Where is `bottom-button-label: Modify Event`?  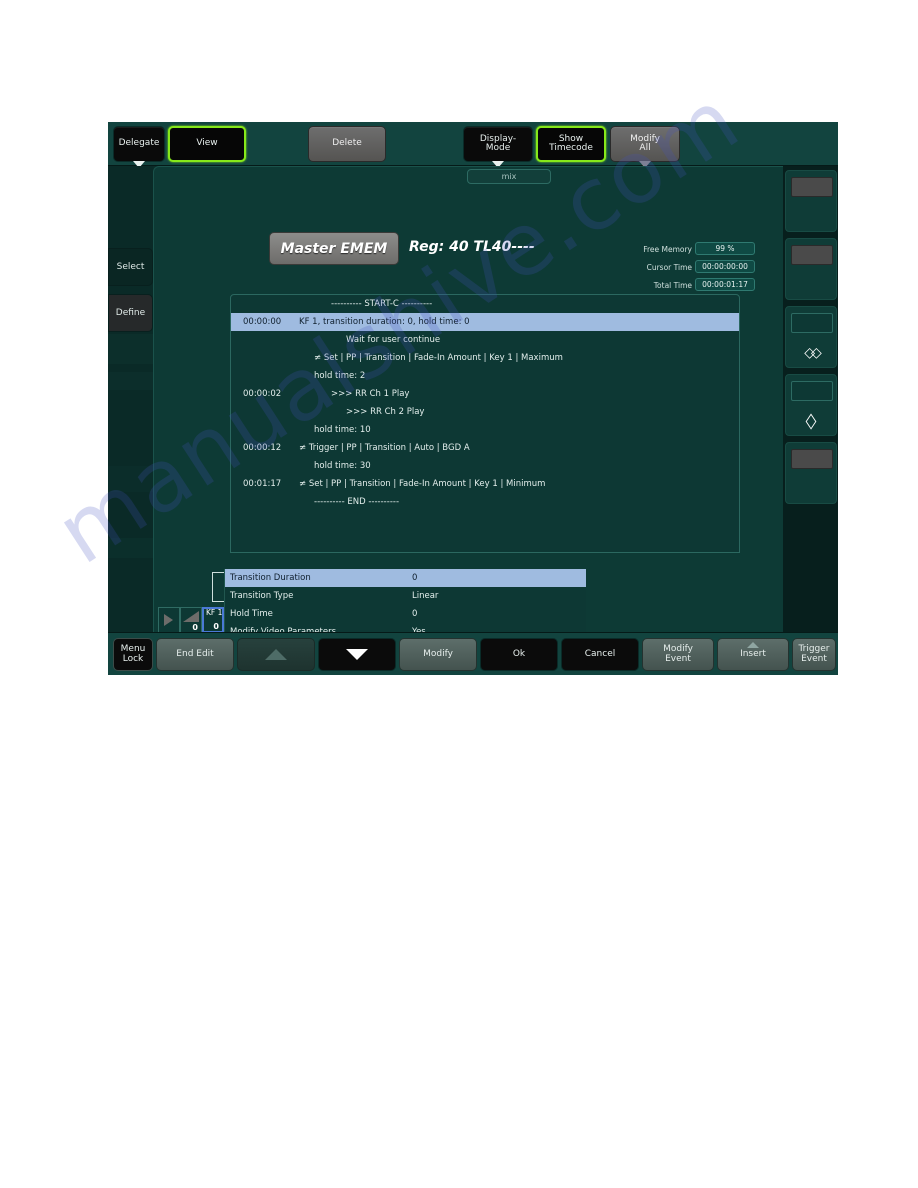
bottom-button-label: Modify Event is located at coordinates (678, 654).